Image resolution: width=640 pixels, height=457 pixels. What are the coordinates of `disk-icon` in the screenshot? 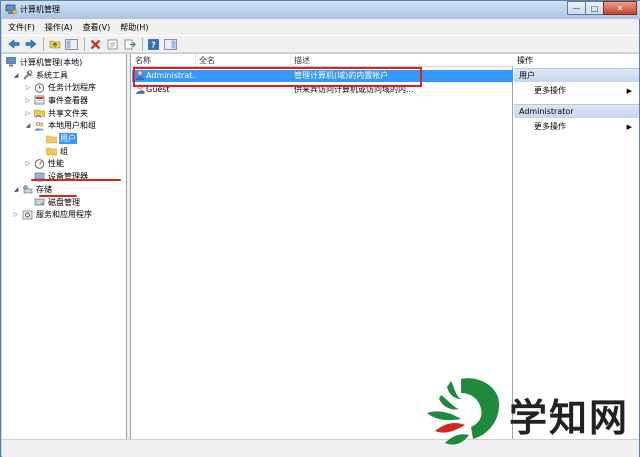 It's located at (39, 202).